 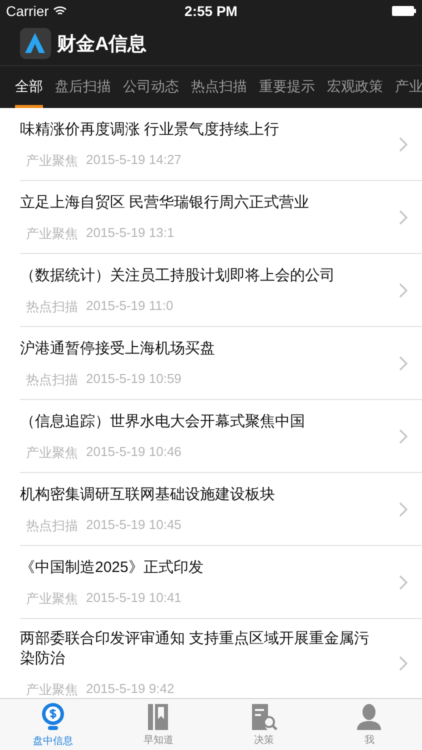 I want to click on news-title: 《中国制造2025》正式印发, so click(x=112, y=568).